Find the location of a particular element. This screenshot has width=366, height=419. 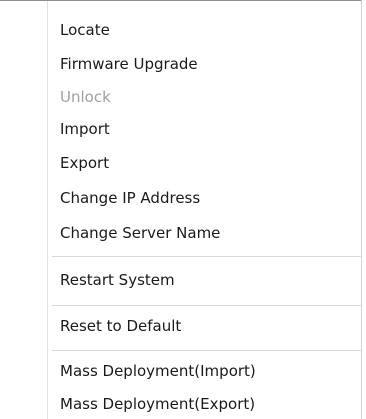

menu-item-restart-system: Restart System is located at coordinates (117, 280).